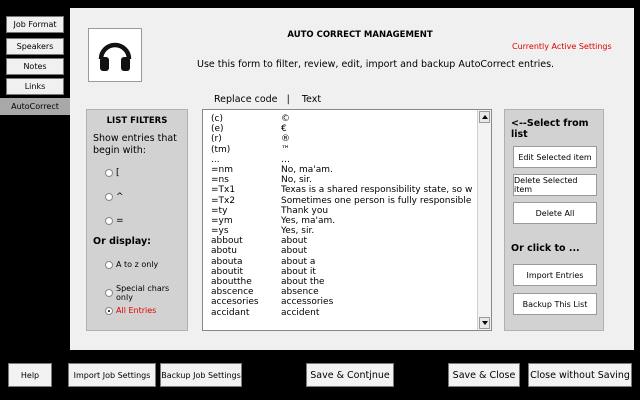 The image size is (640, 400). What do you see at coordinates (219, 210) in the screenshot?
I see `replace-code: =ty` at bounding box center [219, 210].